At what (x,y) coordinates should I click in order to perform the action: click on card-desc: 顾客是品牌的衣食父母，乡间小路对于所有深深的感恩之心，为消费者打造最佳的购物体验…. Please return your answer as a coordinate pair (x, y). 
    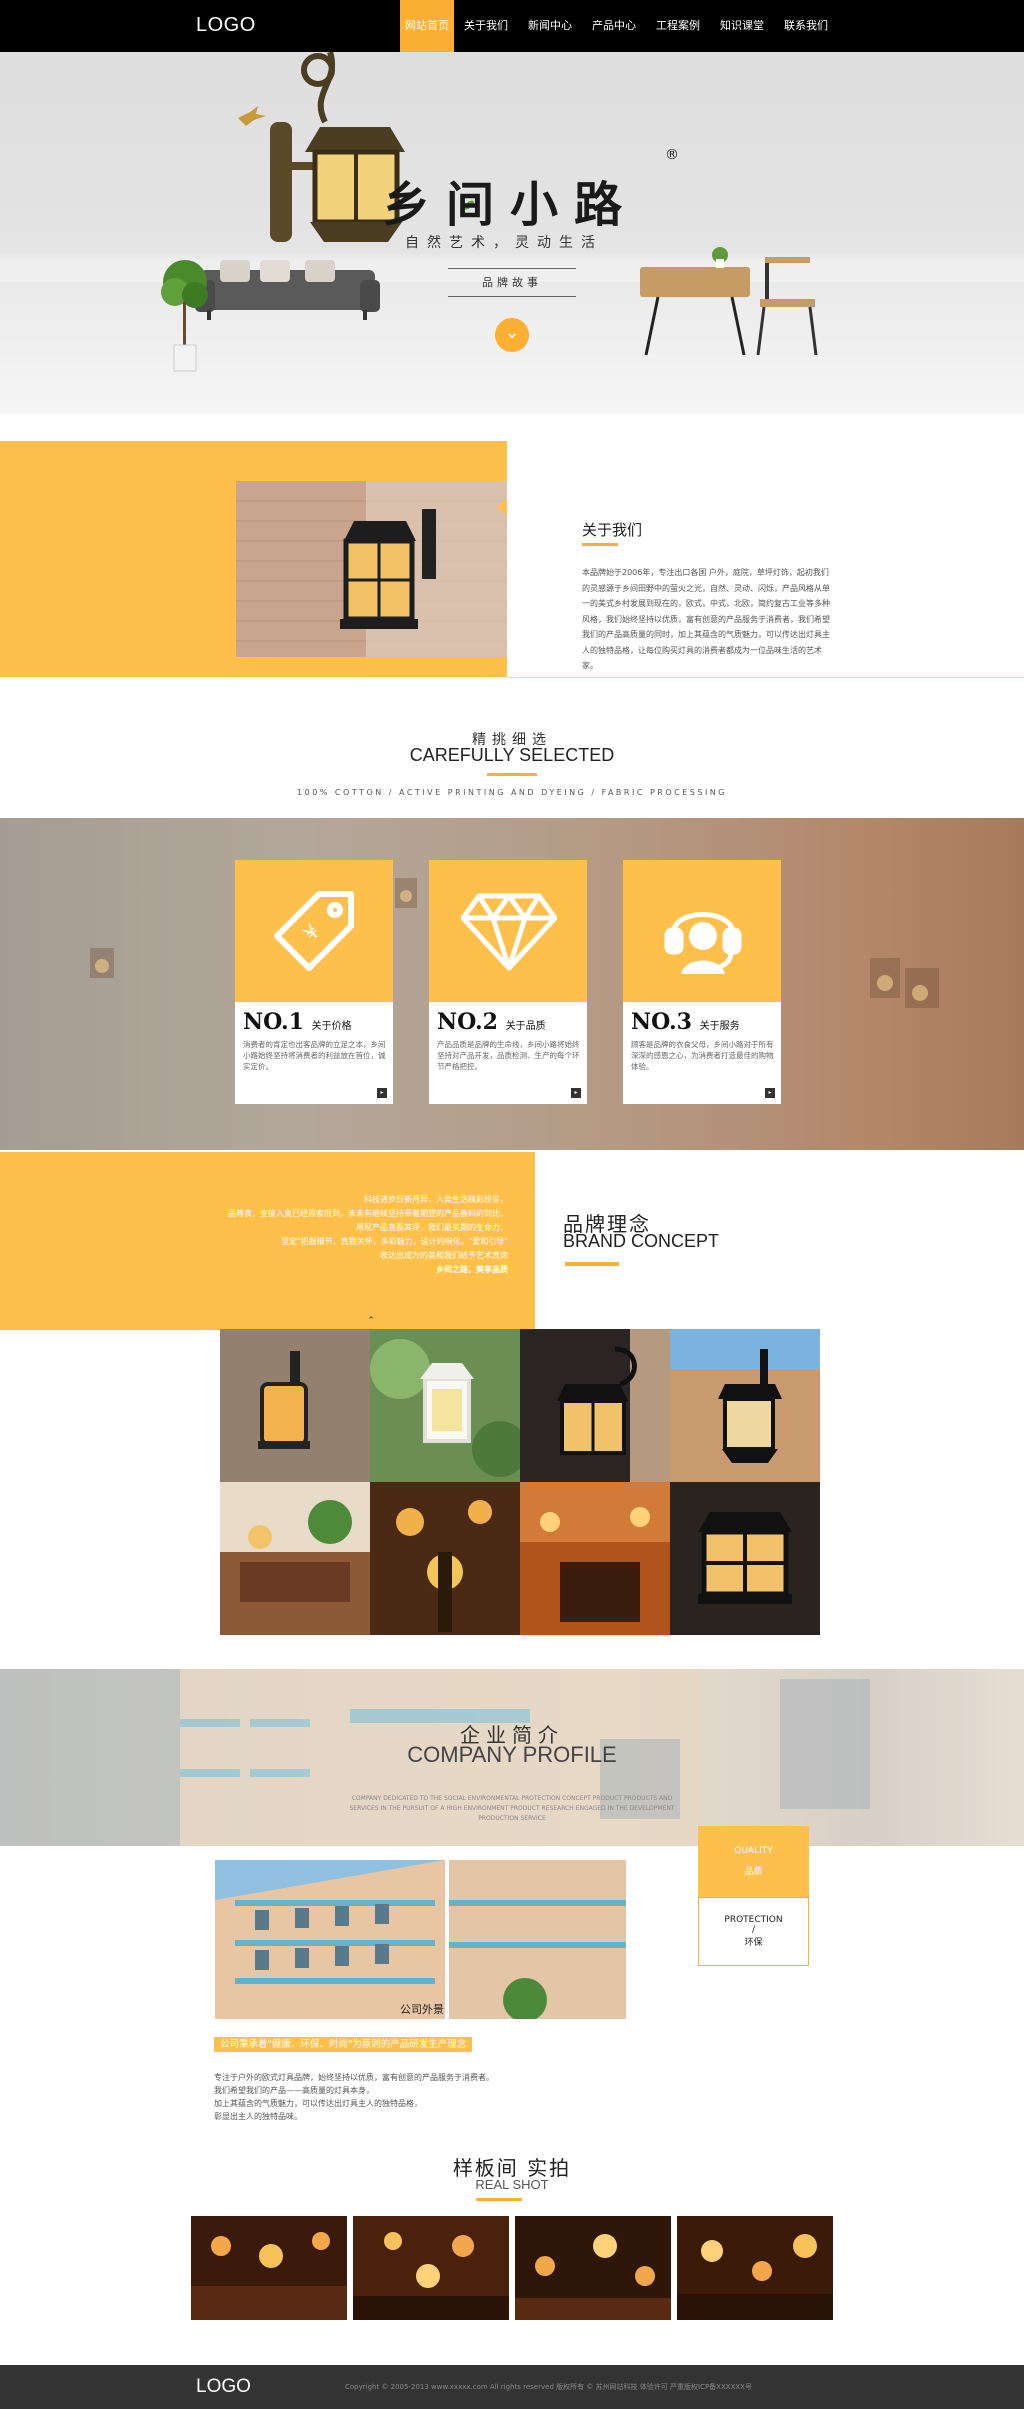
    Looking at the image, I should click on (702, 1055).